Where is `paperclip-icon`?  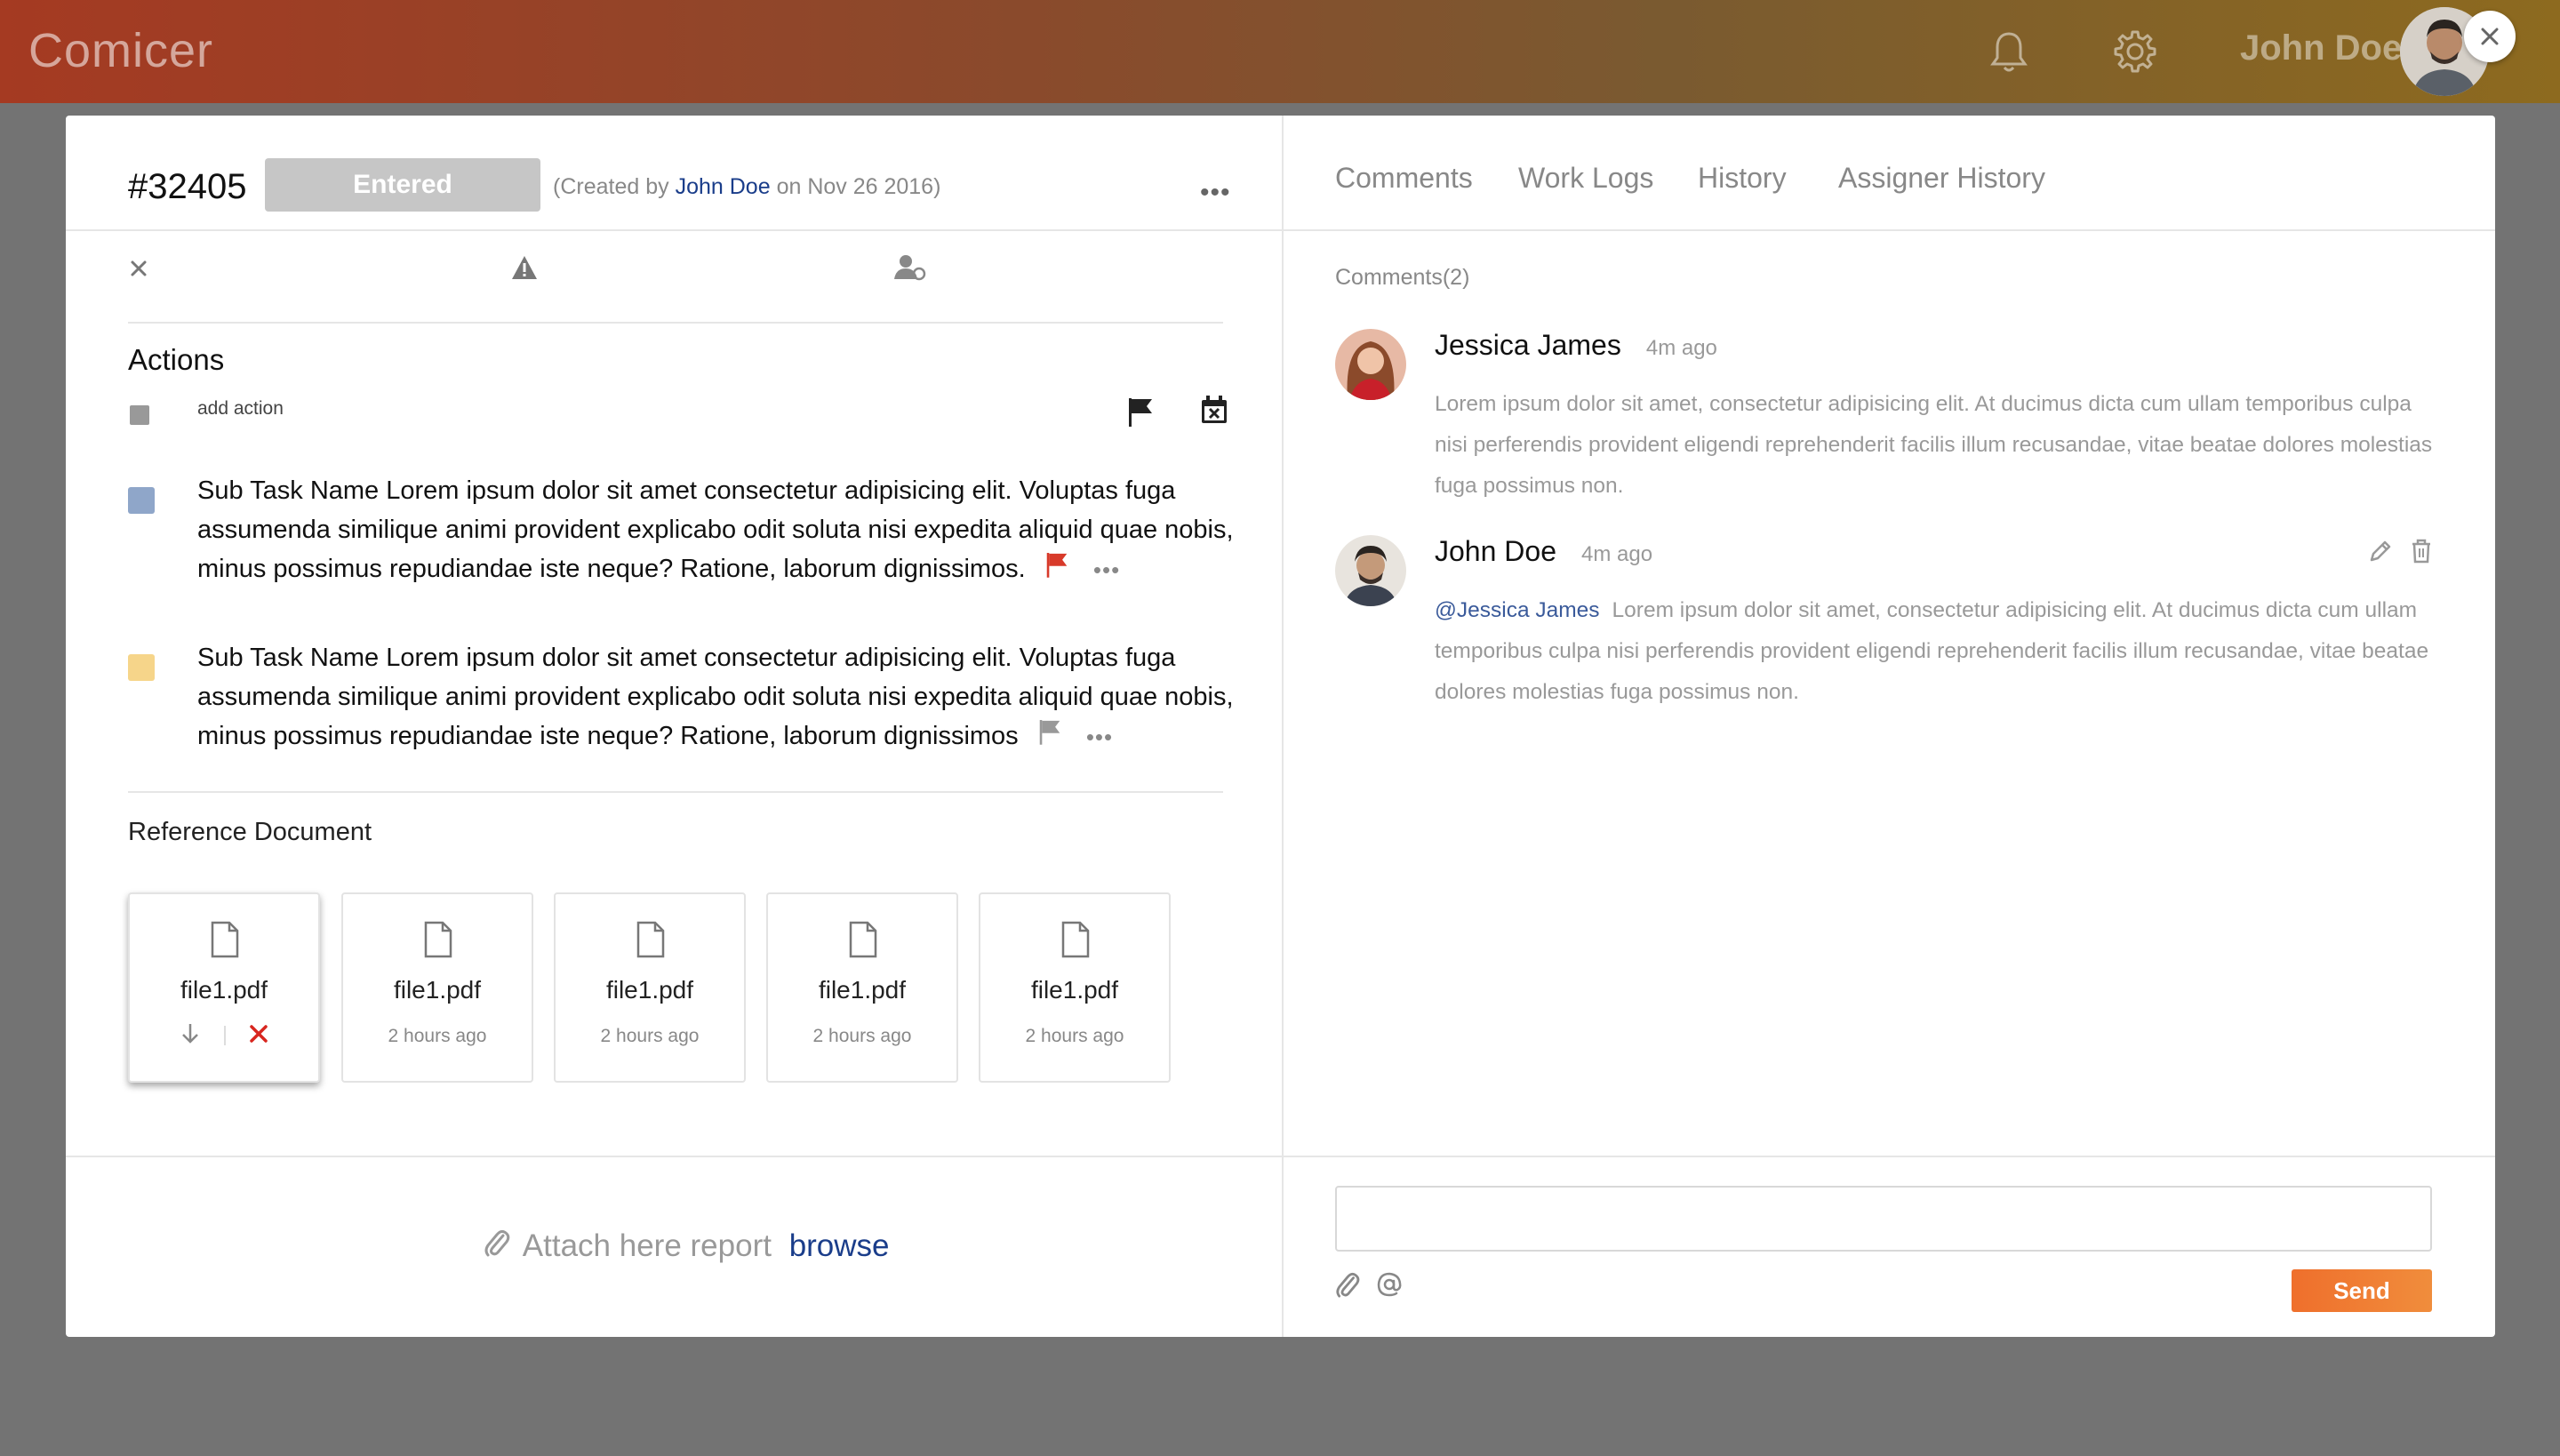
paperclip-icon is located at coordinates (497, 1247).